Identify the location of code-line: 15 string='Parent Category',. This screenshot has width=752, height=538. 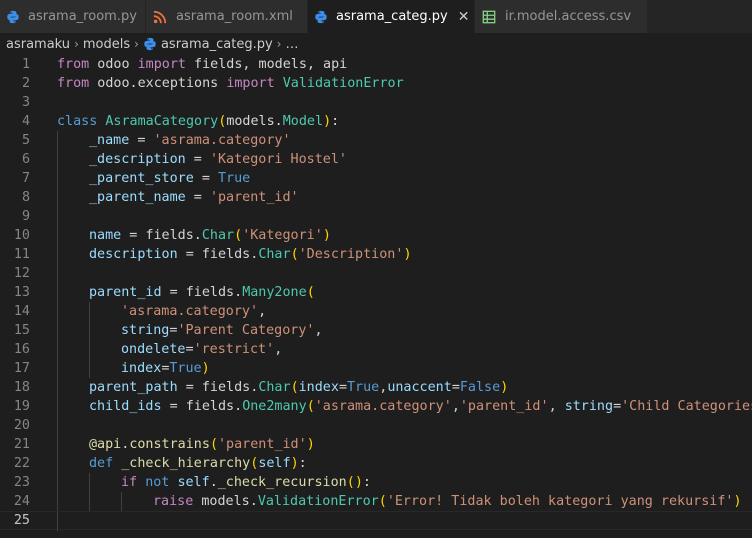
(376, 330).